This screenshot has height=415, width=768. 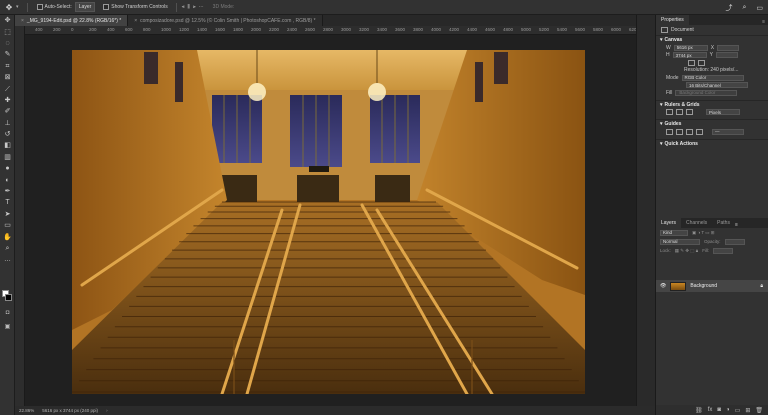 What do you see at coordinates (364, 29) in the screenshot?
I see `ruler-tick: 3200` at bounding box center [364, 29].